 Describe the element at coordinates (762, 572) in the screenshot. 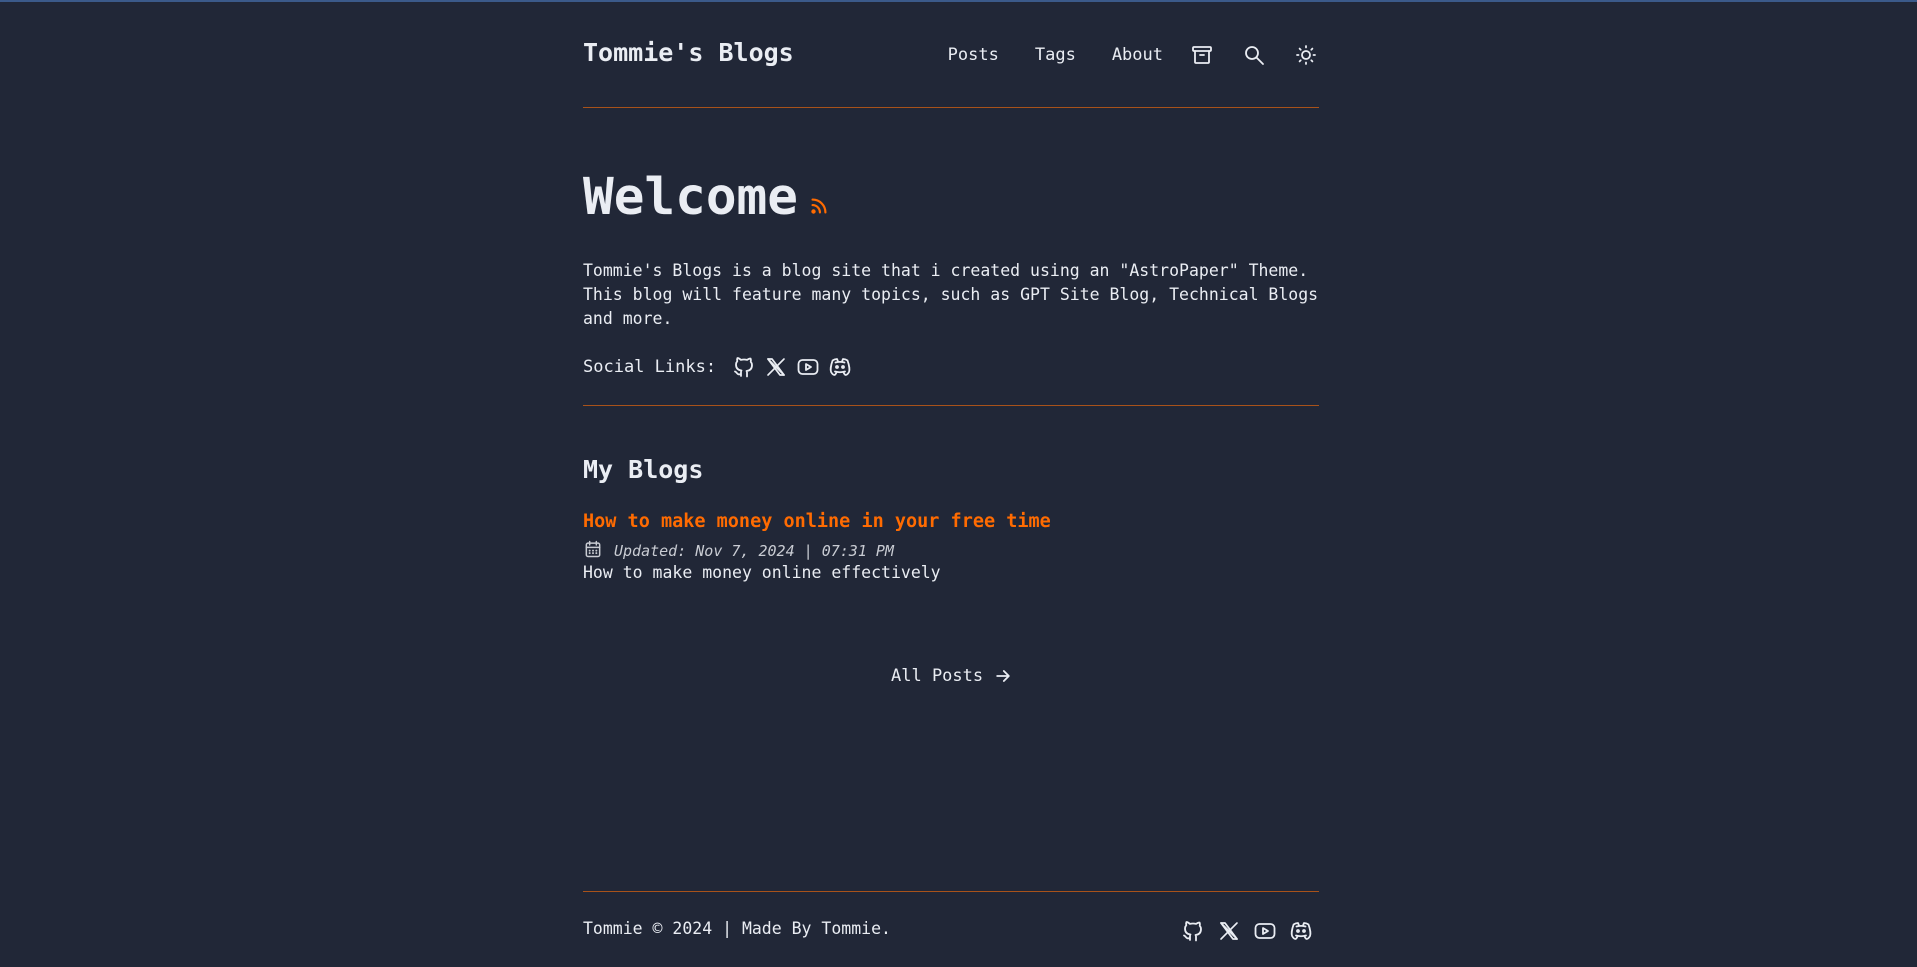

I see `post-description: How to make money online effectively` at that location.